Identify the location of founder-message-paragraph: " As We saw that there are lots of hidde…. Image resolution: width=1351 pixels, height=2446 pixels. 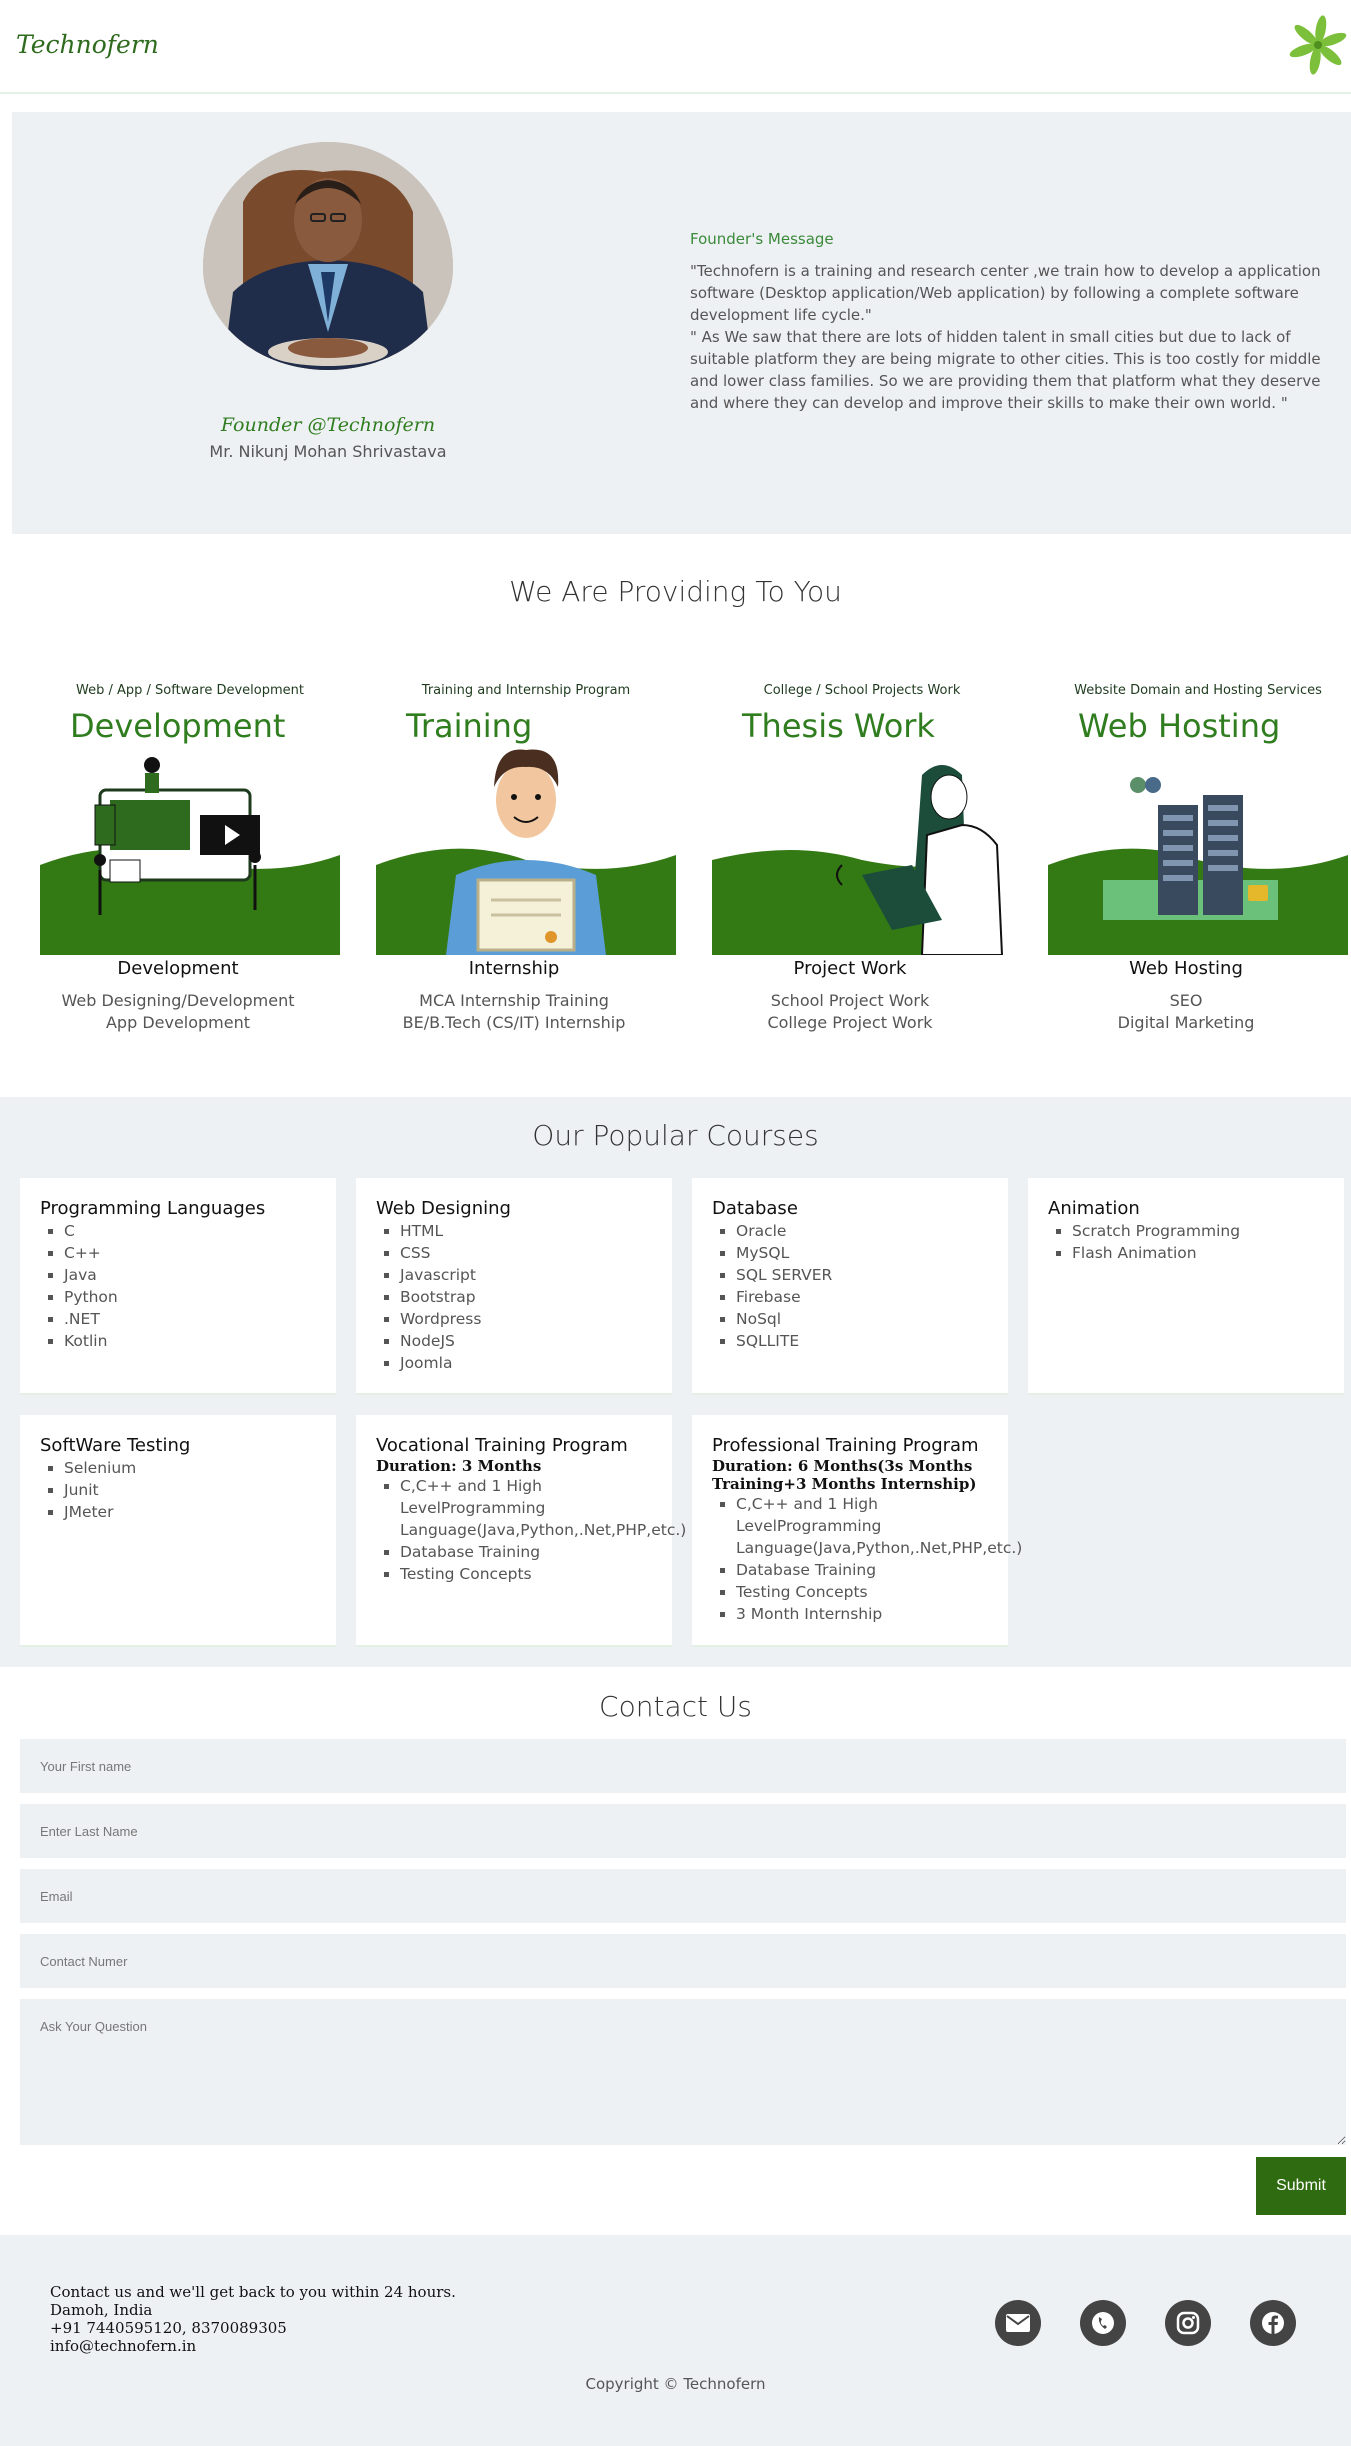
(1005, 370).